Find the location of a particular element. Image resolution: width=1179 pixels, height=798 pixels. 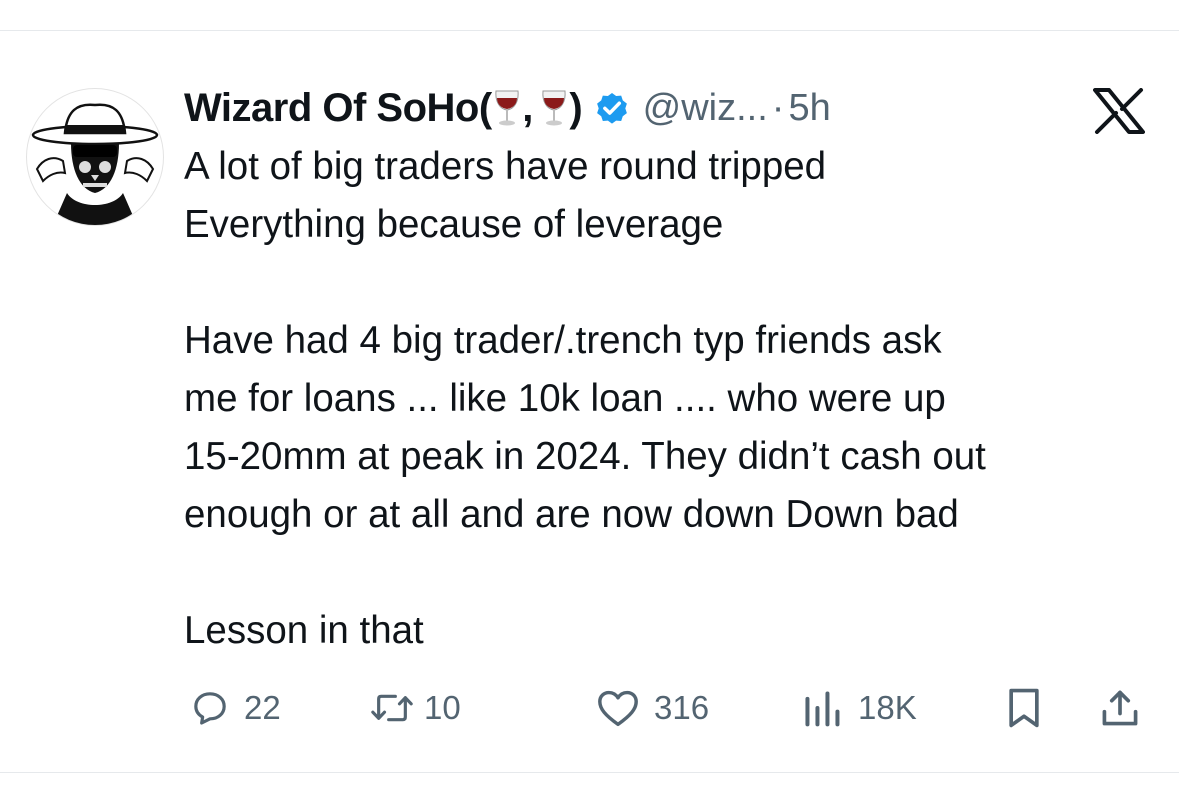

reply-icon is located at coordinates (210, 708).